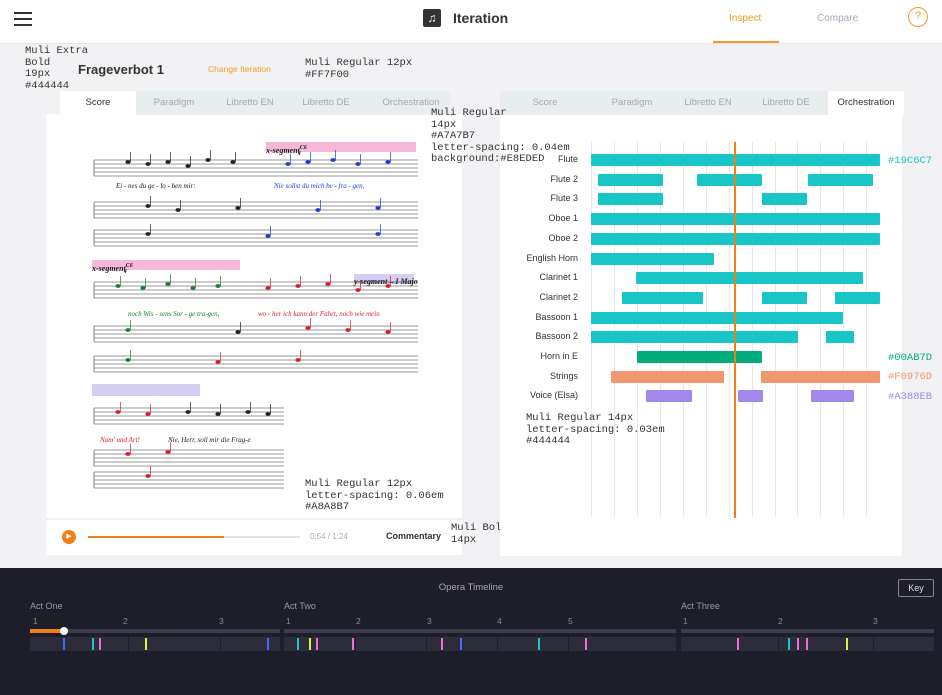  What do you see at coordinates (499, 621) in the screenshot?
I see `scene-number: 4` at bounding box center [499, 621].